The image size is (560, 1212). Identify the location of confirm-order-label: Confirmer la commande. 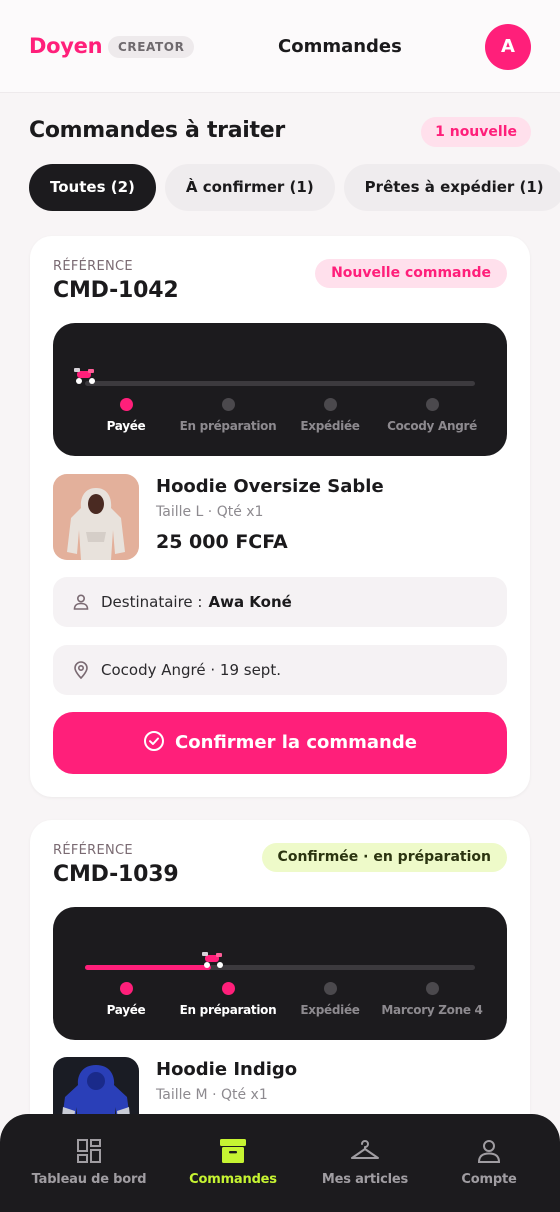
(296, 742).